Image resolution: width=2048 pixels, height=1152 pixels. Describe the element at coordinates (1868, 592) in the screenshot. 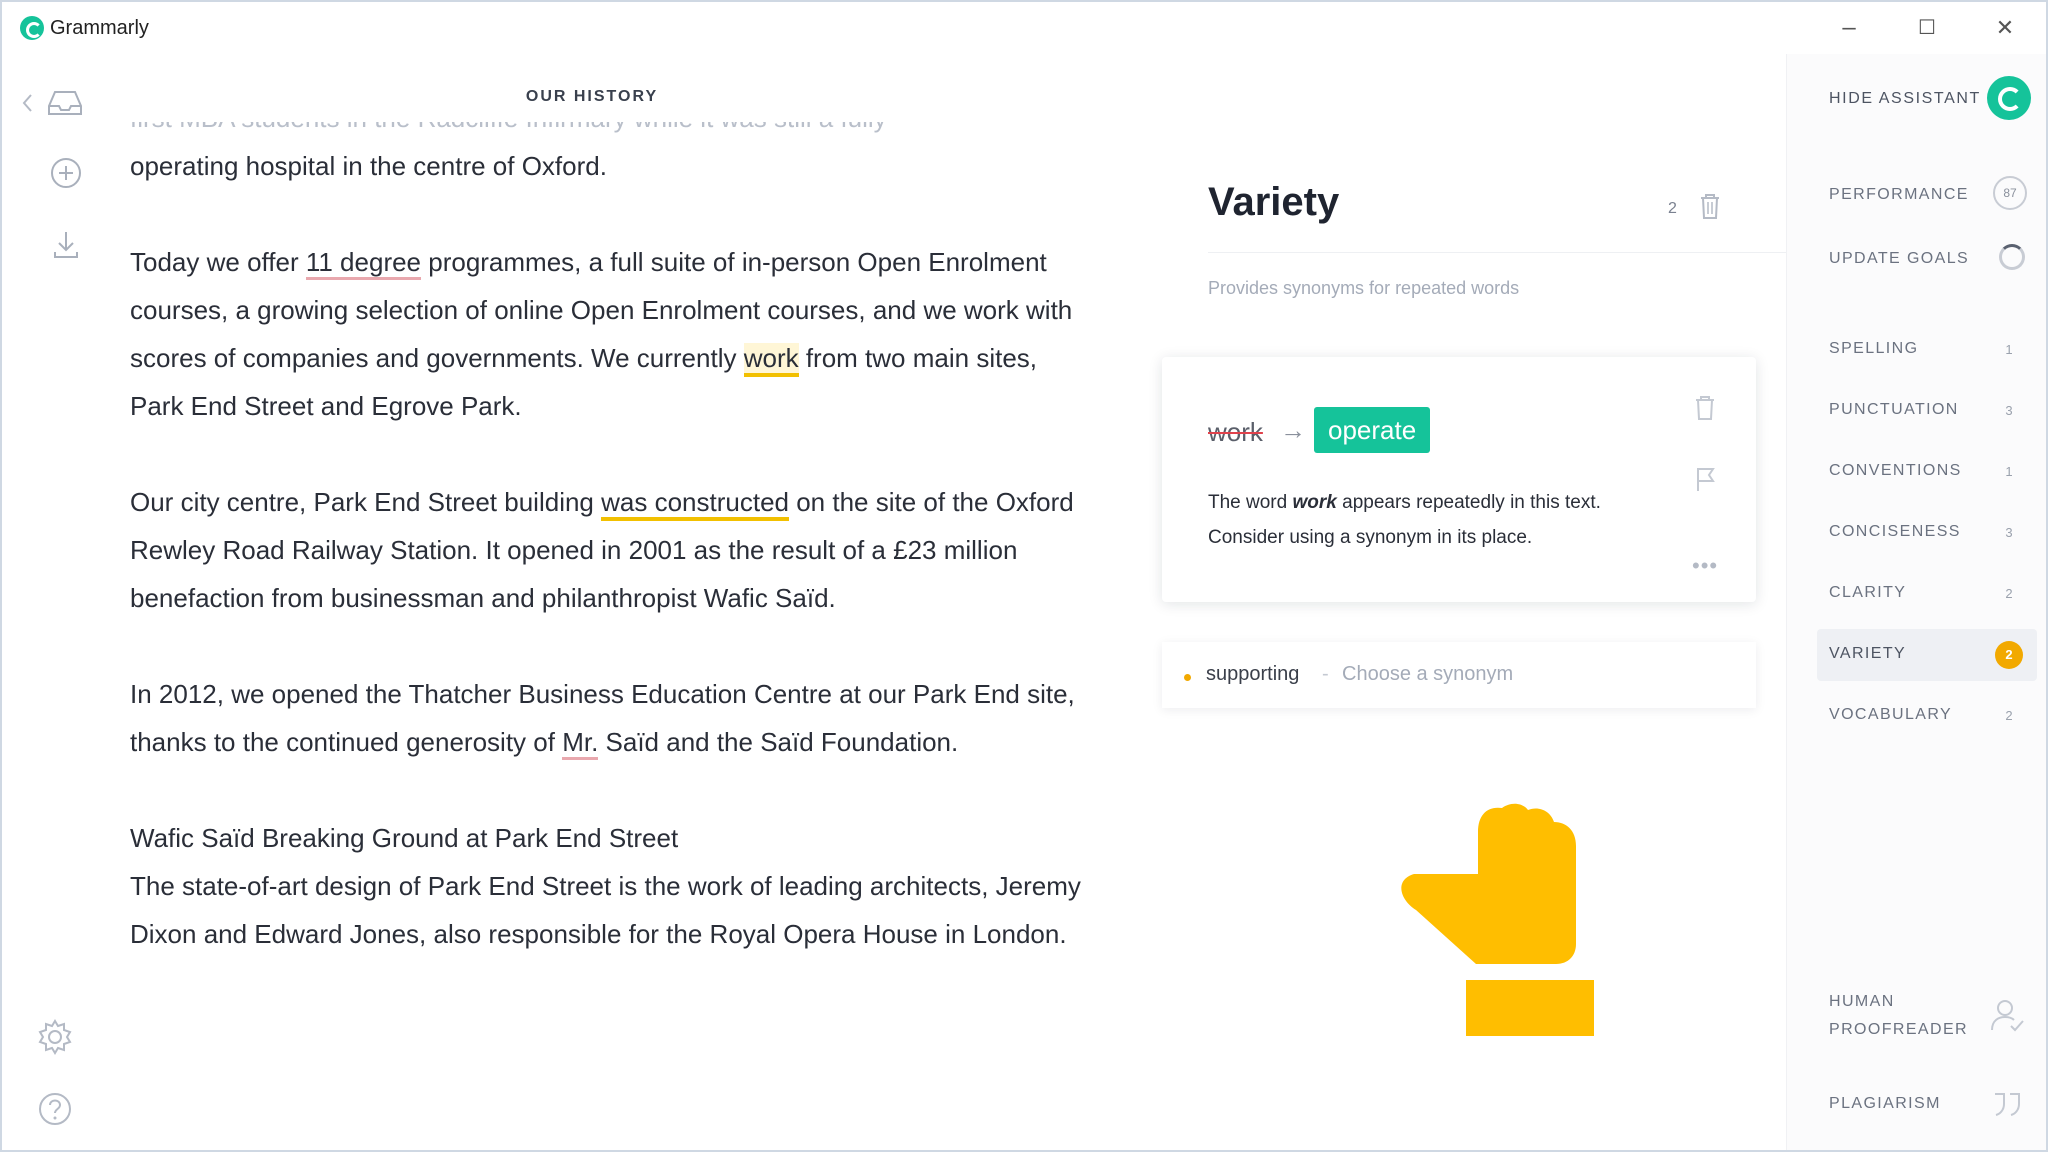

I see `category-label: CLARITY` at that location.